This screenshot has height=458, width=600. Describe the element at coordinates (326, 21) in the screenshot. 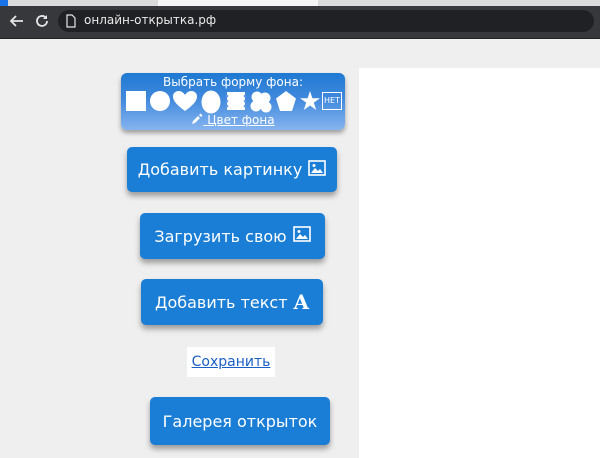

I see `address-bar: онлайн-открытка.рф` at that location.